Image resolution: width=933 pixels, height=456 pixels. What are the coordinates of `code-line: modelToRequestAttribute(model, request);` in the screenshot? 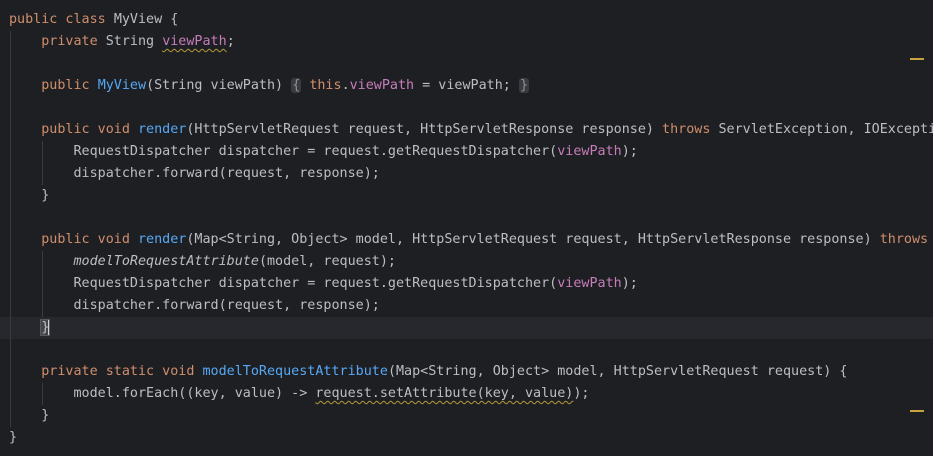 It's located at (466, 262).